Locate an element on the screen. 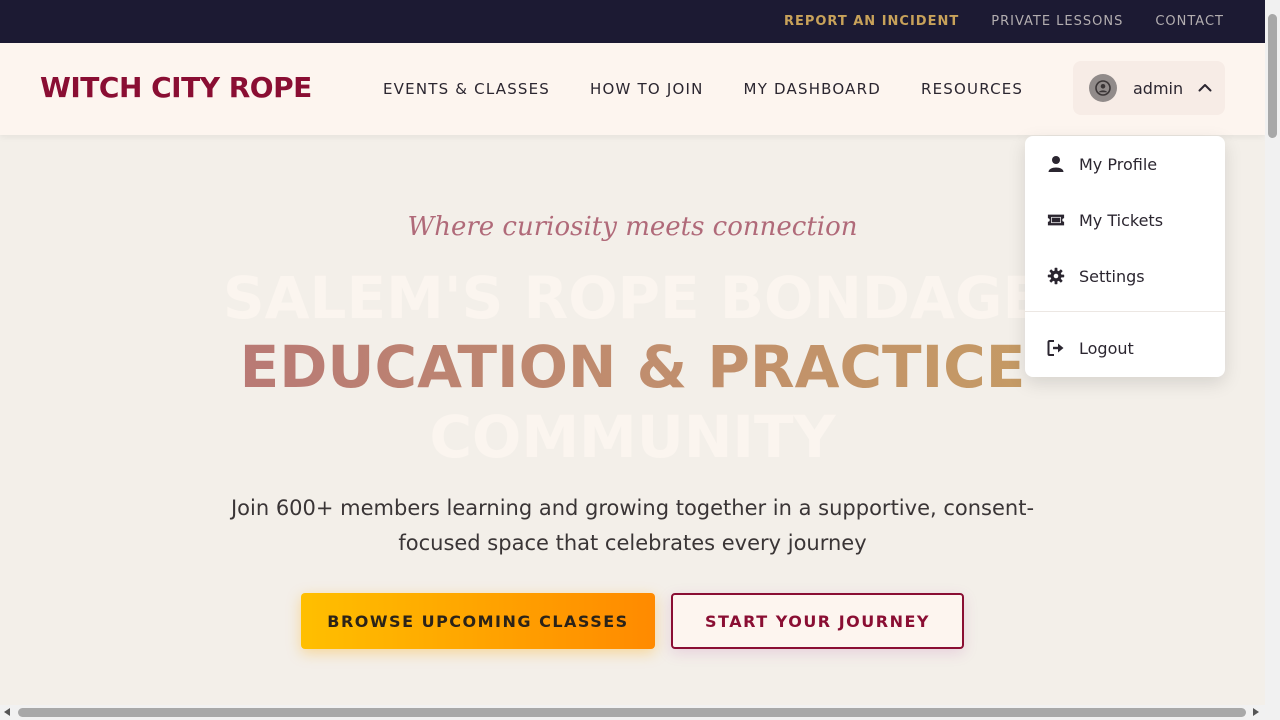 The height and width of the screenshot is (720, 1280). scrollbar-corner is located at coordinates (1272, 712).